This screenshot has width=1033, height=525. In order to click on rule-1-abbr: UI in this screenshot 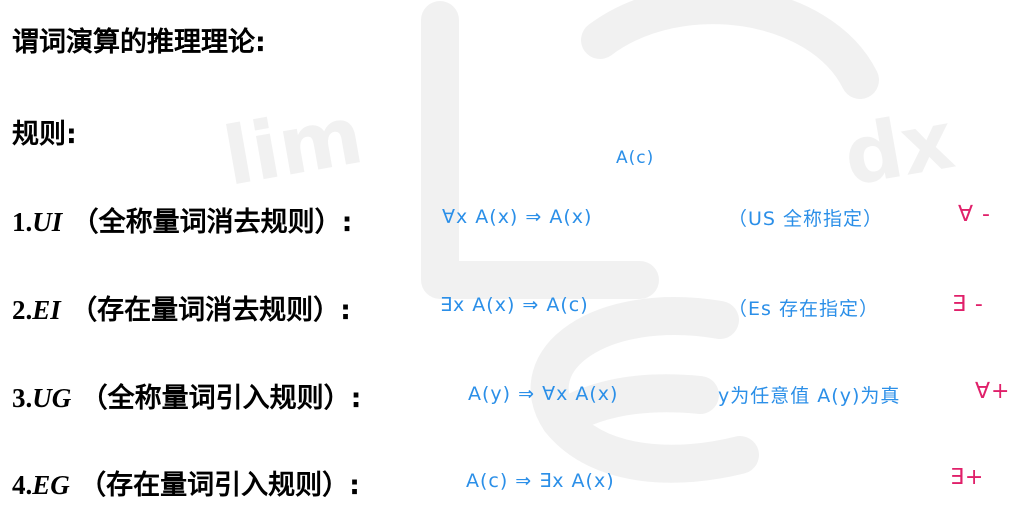, I will do `click(47, 222)`.